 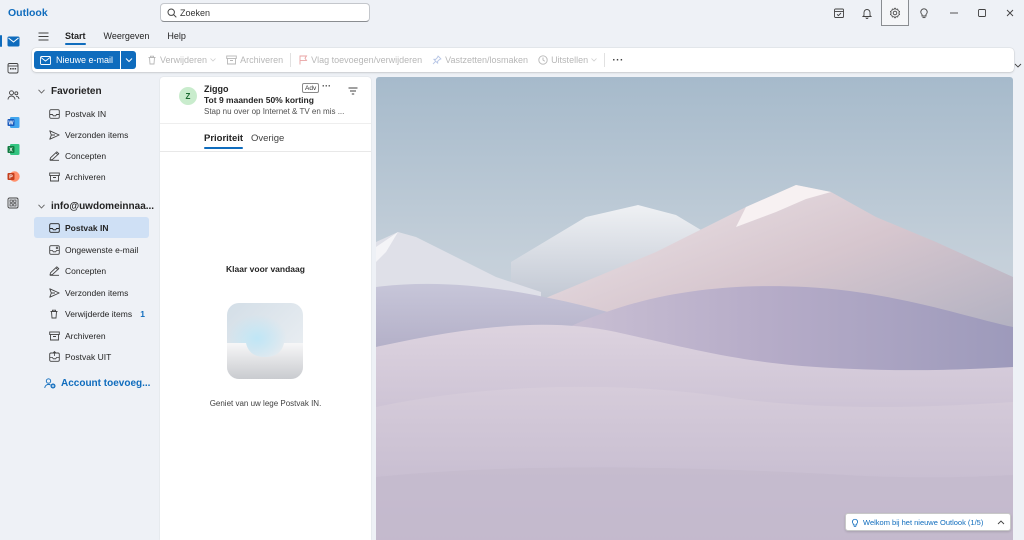 I want to click on powerpoint-icon: P, so click(x=13, y=176).